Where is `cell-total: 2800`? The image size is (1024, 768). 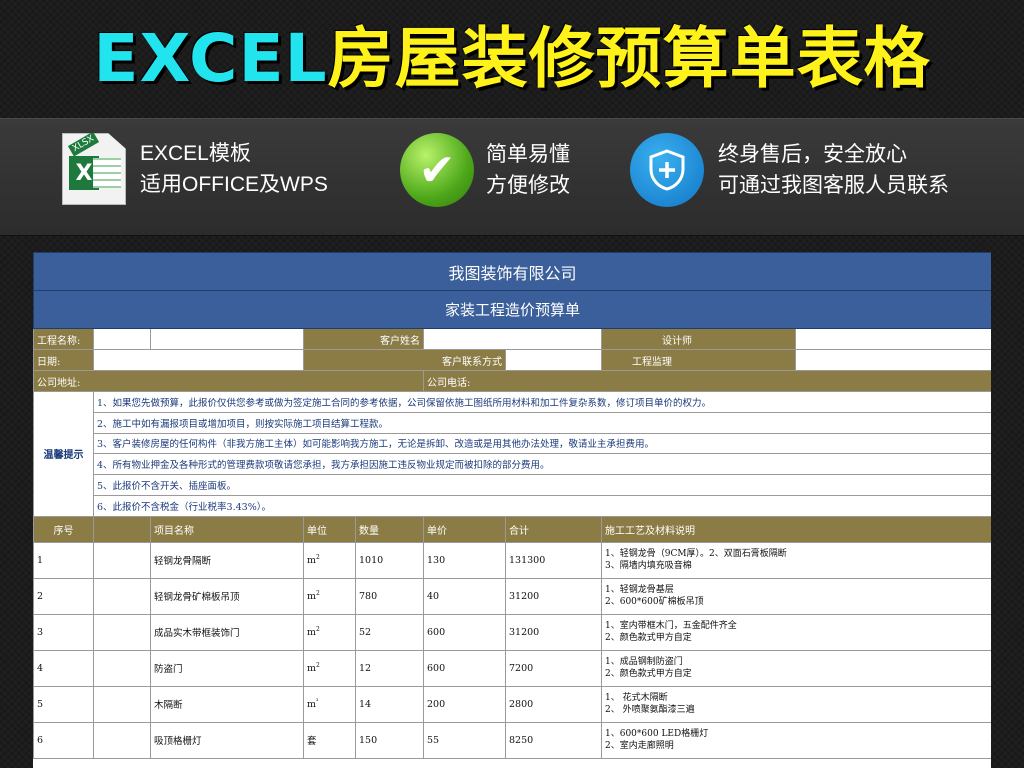
cell-total: 2800 is located at coordinates (553, 704).